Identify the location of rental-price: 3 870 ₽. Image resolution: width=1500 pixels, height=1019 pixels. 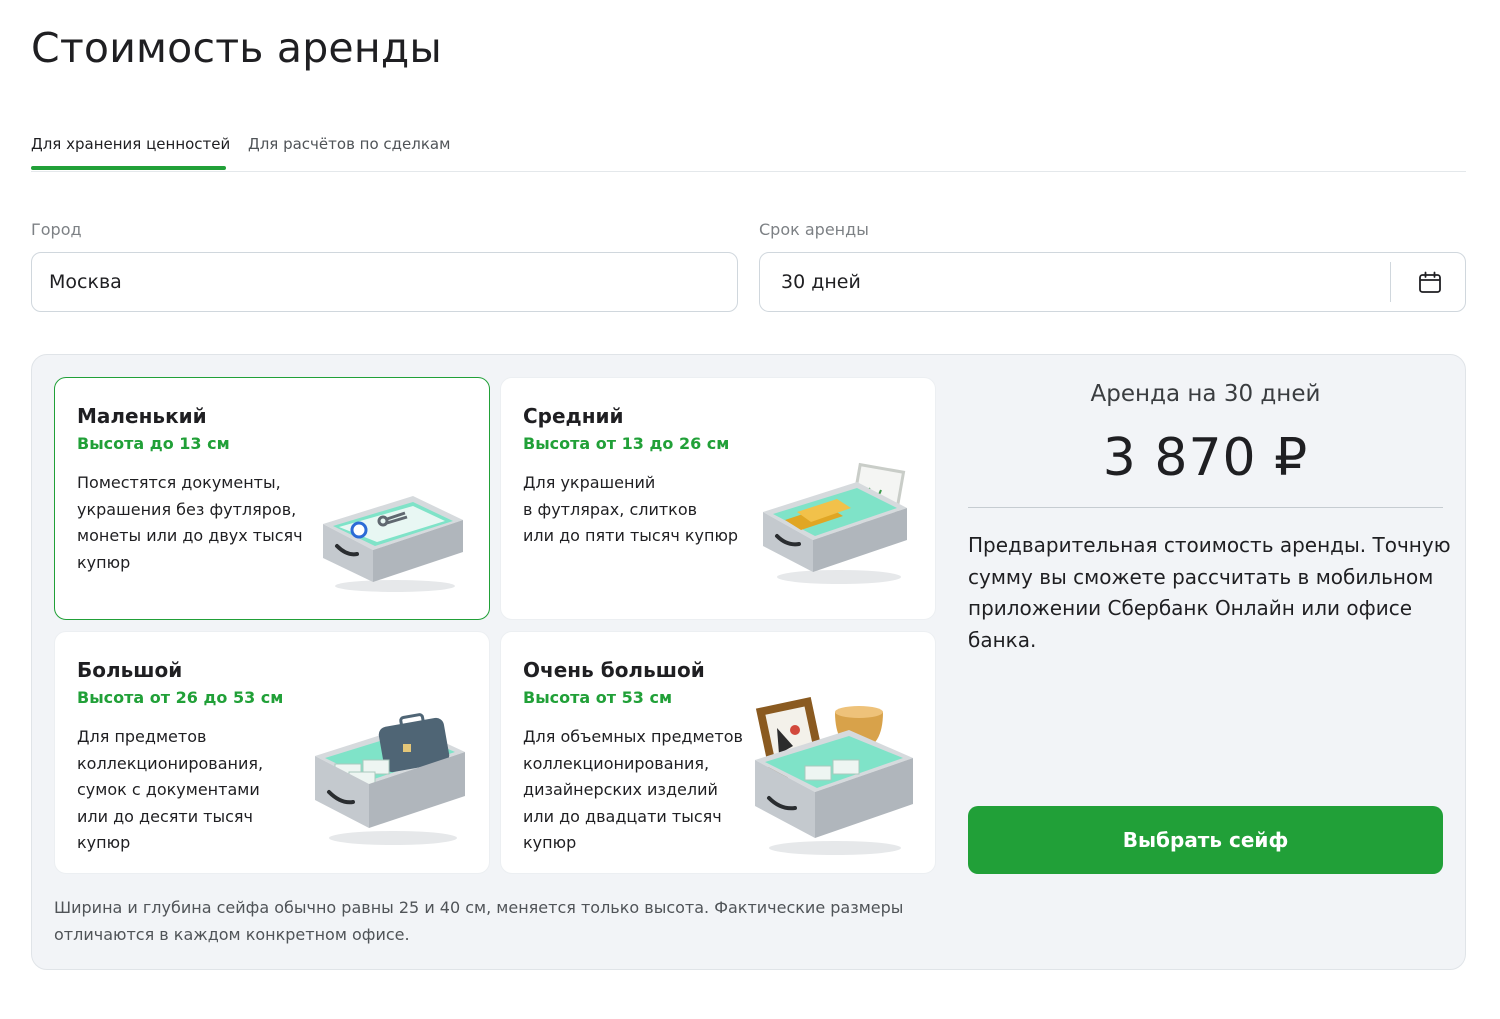
(1205, 458).